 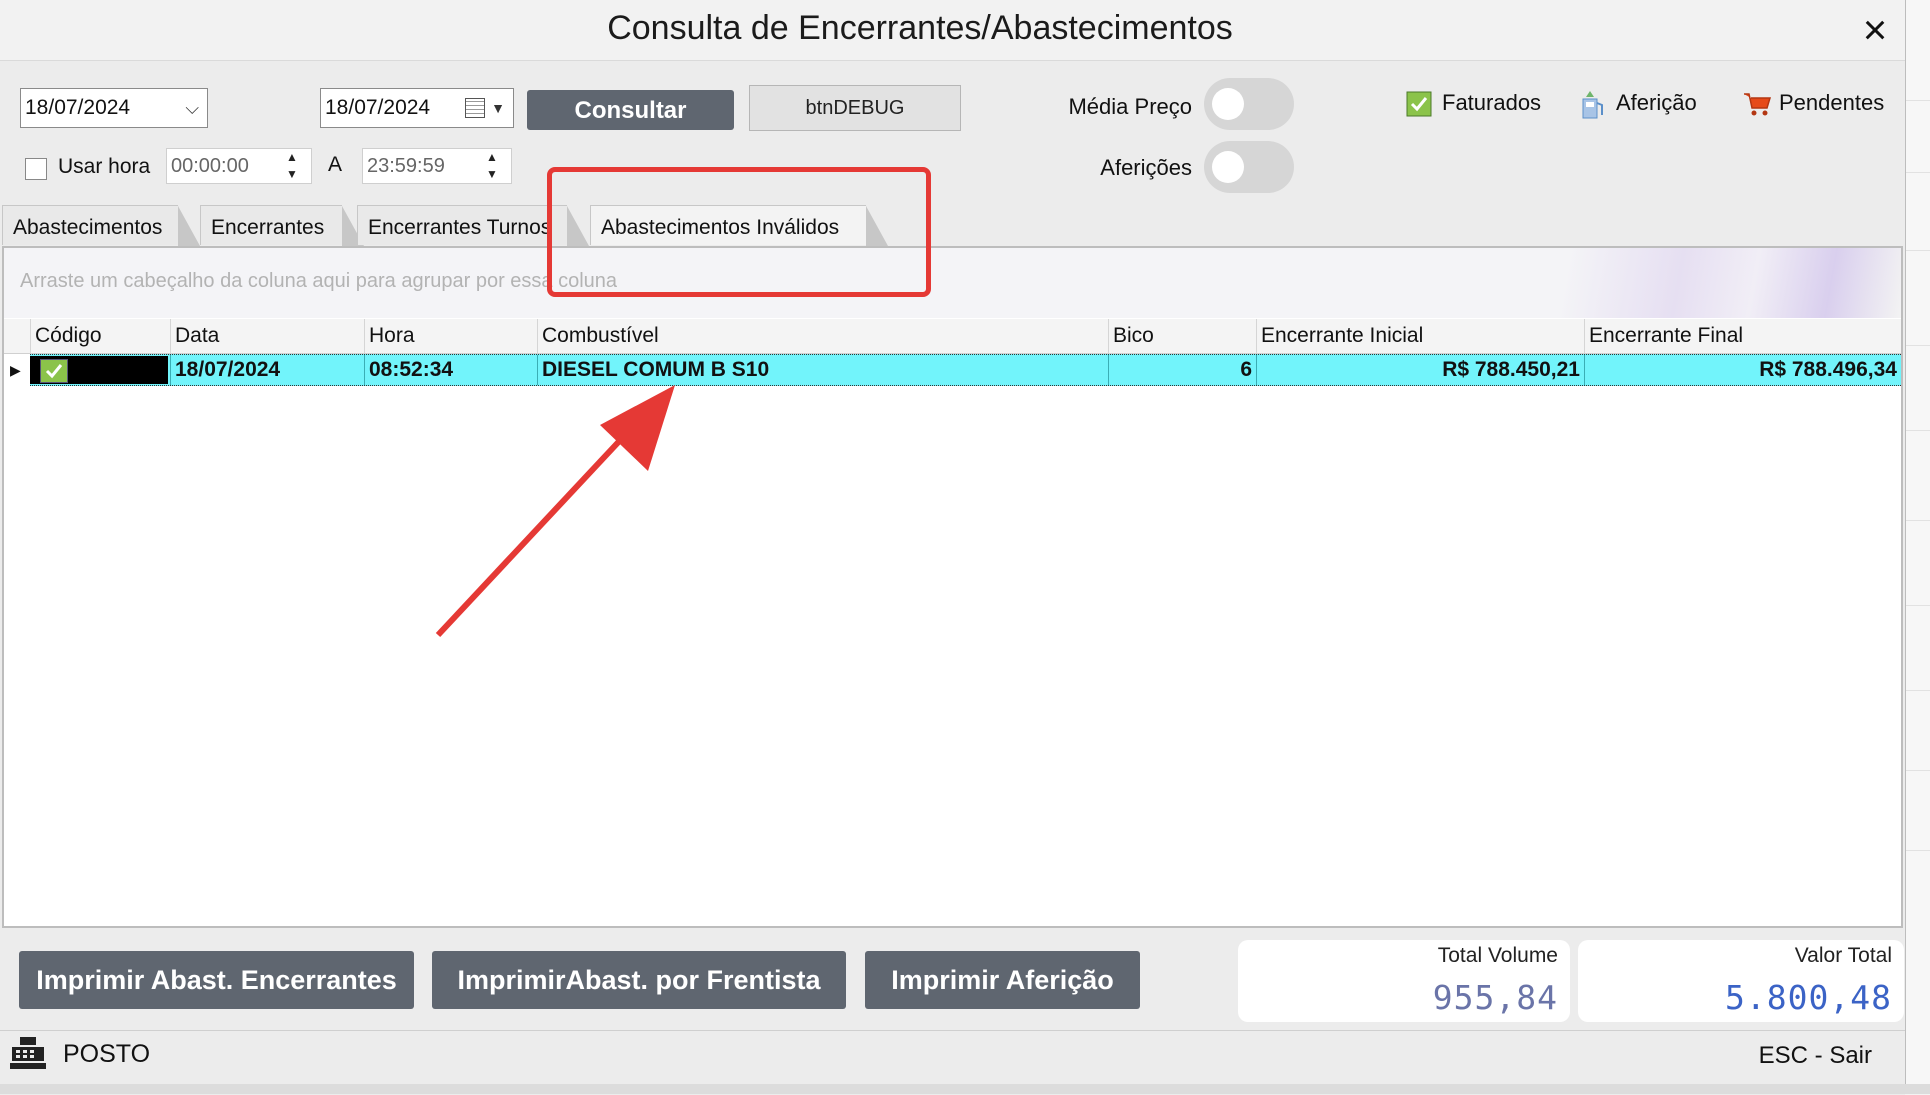 I want to click on legend-afericao: Aferição, so click(x=1638, y=104).